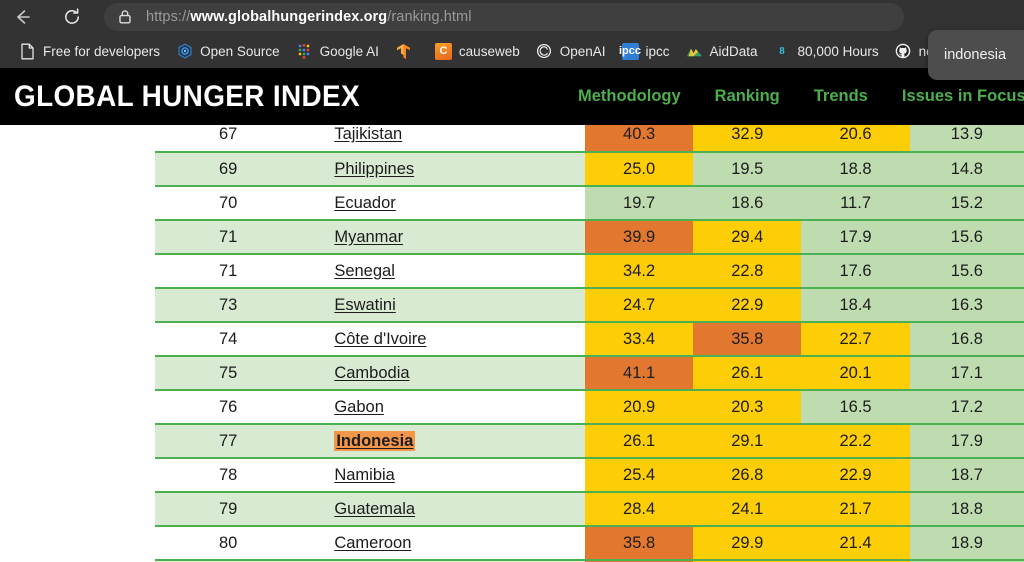 The image size is (1024, 562). Describe the element at coordinates (443, 373) in the screenshot. I see `country-cell: Cambodia` at that location.